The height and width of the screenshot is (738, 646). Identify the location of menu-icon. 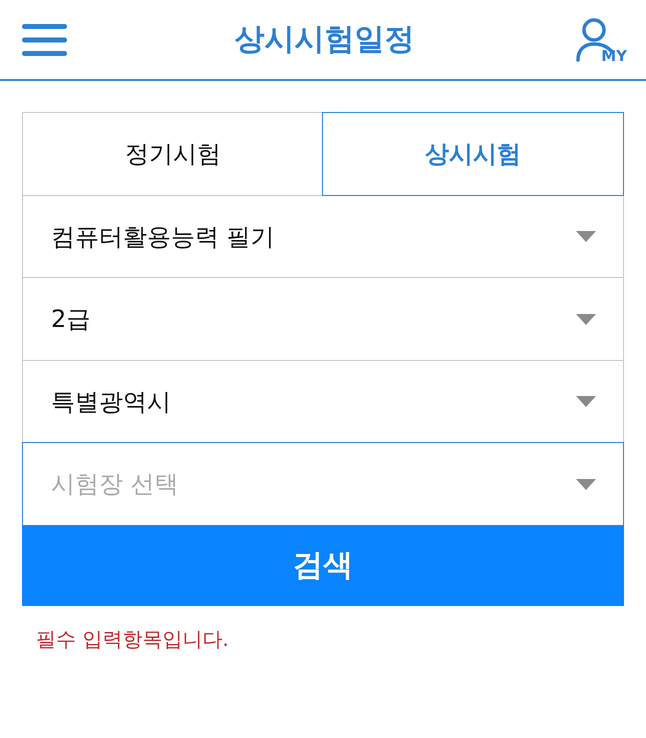
(44, 40).